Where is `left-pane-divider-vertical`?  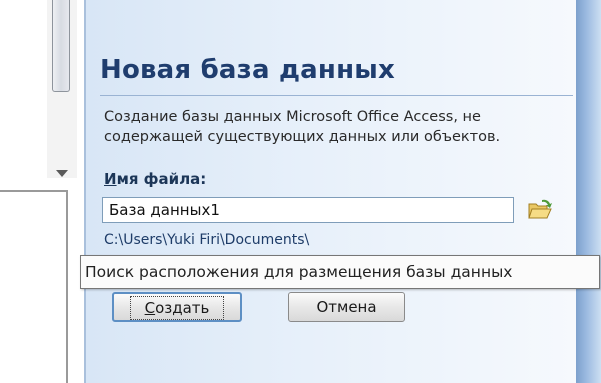
left-pane-divider-vertical is located at coordinates (67, 286).